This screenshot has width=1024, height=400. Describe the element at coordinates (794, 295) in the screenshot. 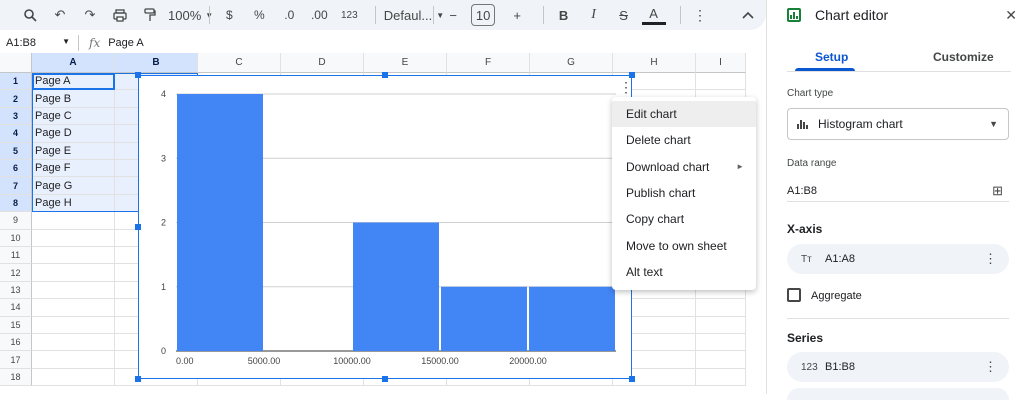

I see `aggregate-checkbox` at that location.